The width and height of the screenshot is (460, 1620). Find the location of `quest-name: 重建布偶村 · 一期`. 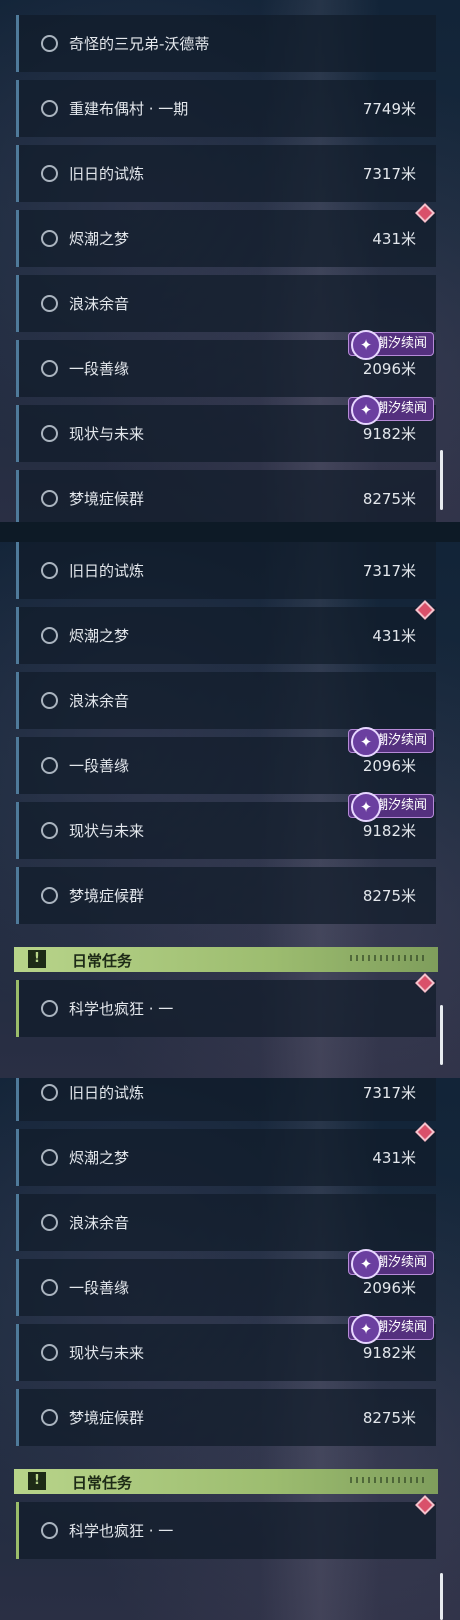

quest-name: 重建布偶村 · 一期 is located at coordinates (129, 109).